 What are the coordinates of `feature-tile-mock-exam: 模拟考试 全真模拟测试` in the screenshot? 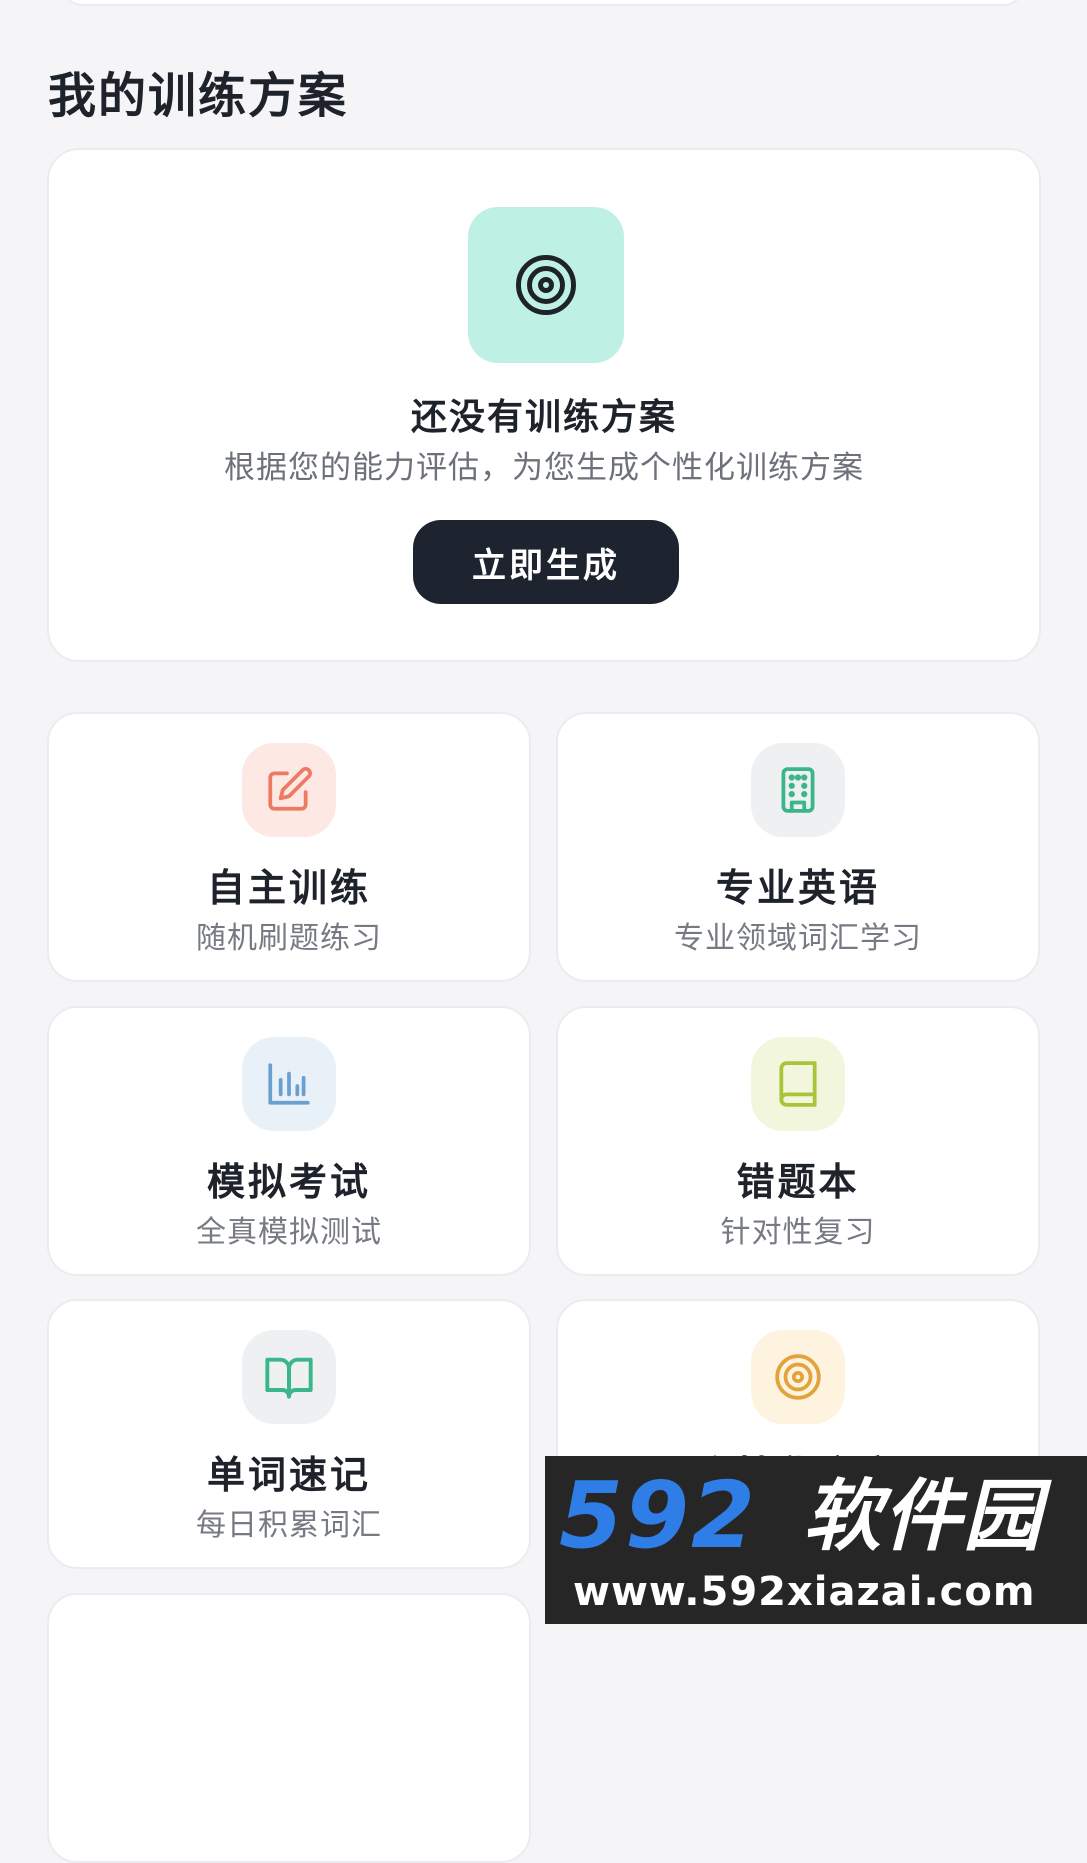 It's located at (289, 1141).